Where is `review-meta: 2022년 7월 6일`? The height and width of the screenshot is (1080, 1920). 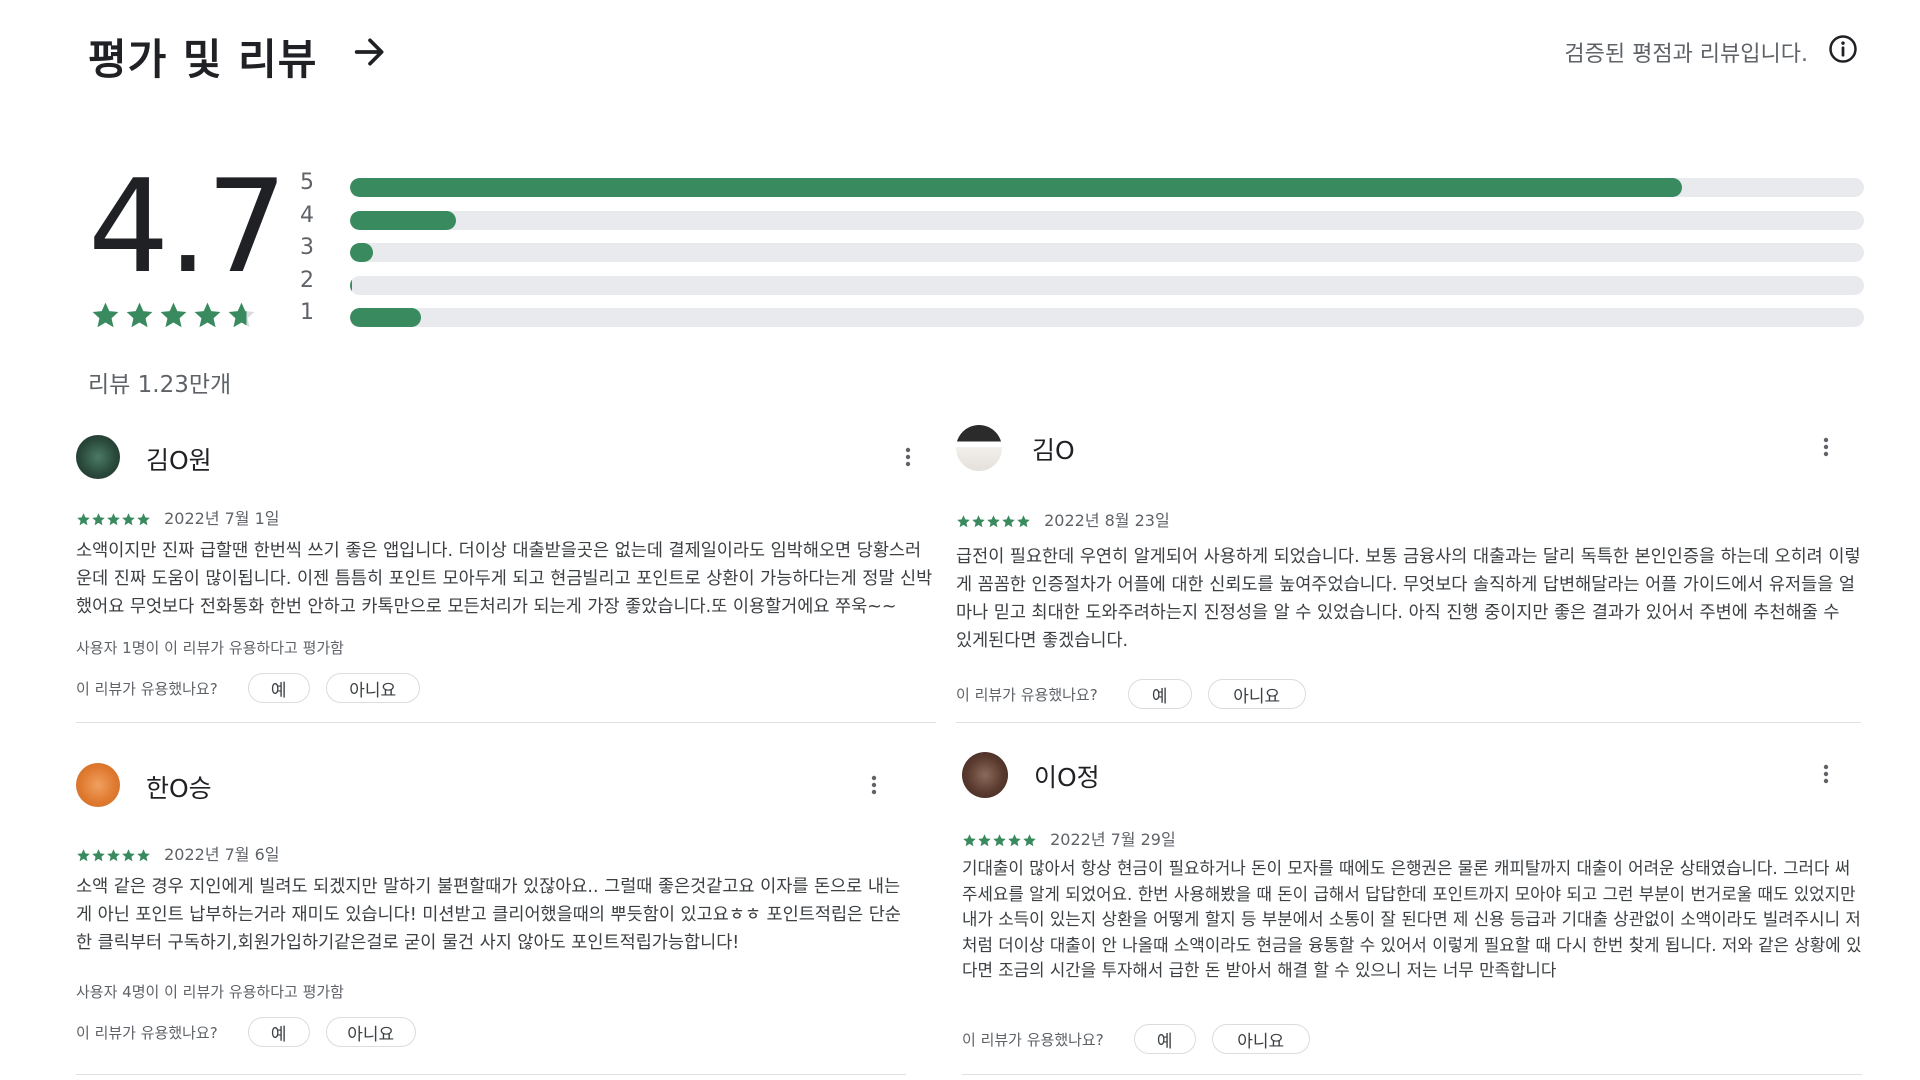
review-meta: 2022년 7월 6일 is located at coordinates (178, 853).